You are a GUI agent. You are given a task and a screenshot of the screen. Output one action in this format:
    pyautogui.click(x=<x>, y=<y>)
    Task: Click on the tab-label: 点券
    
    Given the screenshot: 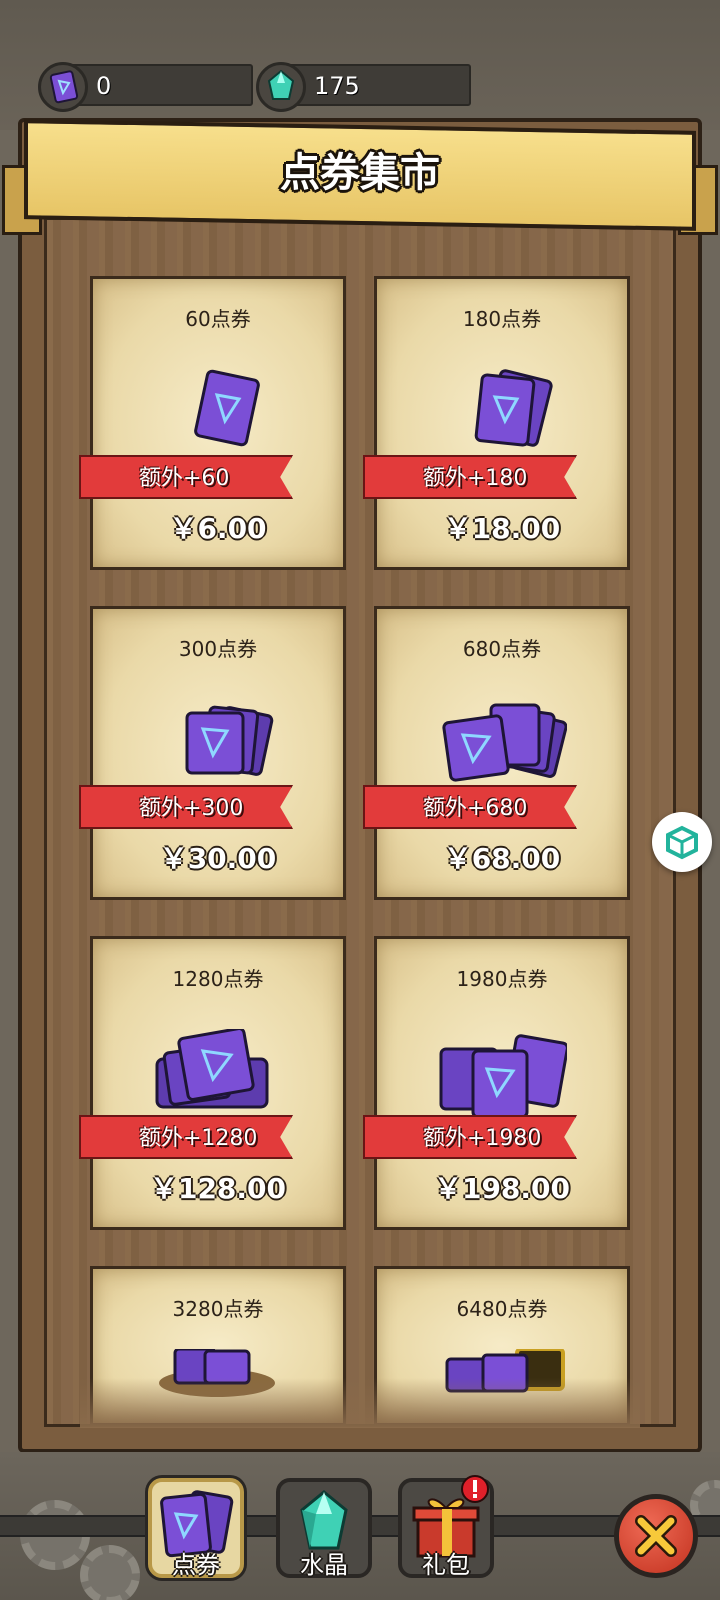 What is the action you would take?
    pyautogui.click(x=196, y=1565)
    